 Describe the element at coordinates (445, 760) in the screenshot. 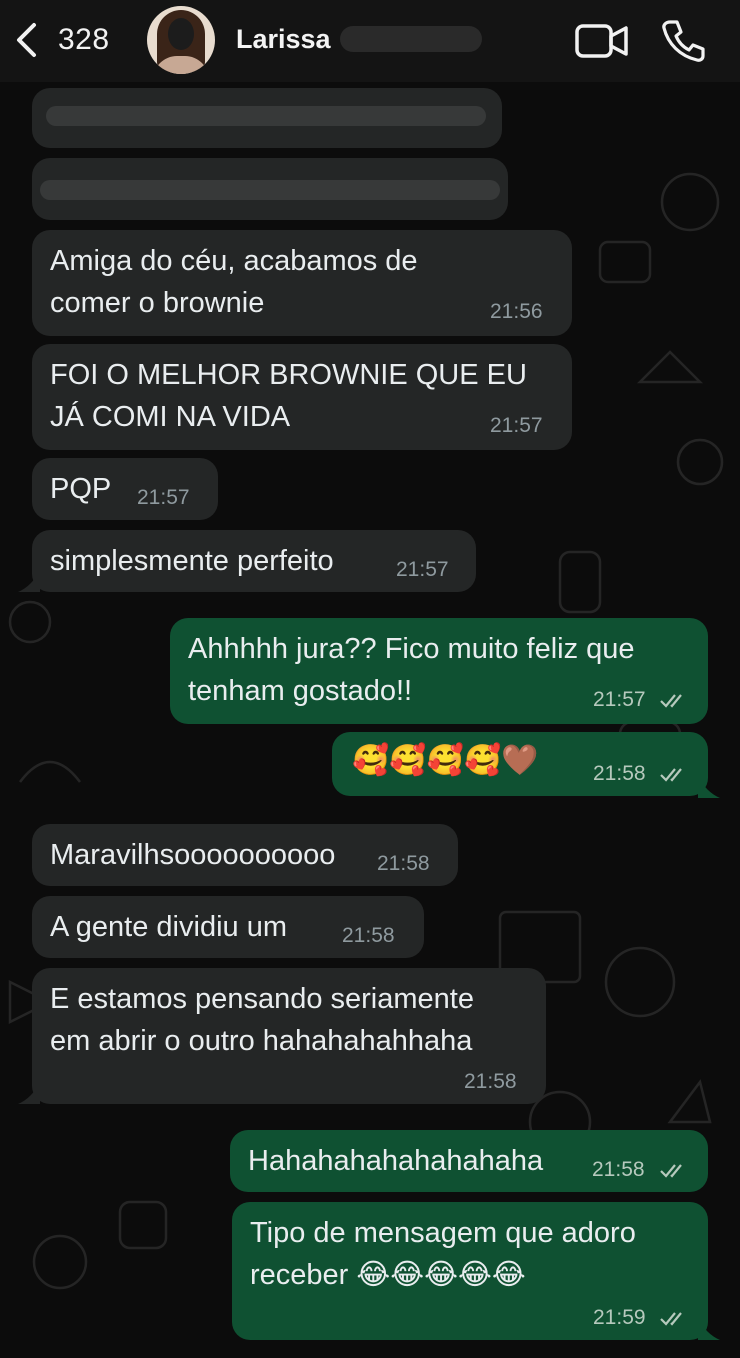

I see `message-text: 🥰🥰🥰🥰🤎` at that location.